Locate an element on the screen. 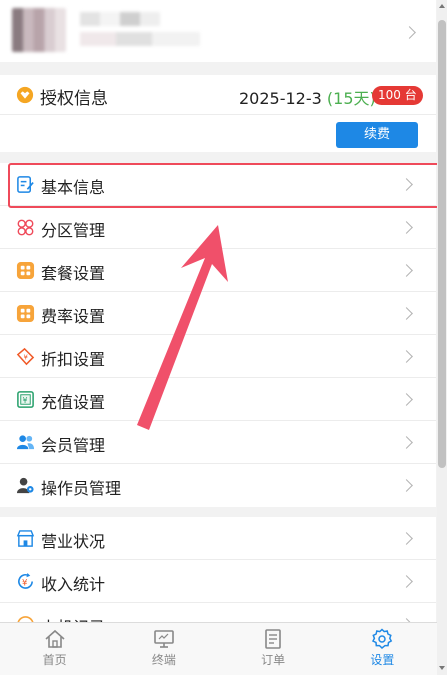 The height and width of the screenshot is (675, 447). avatar is located at coordinates (39, 30).